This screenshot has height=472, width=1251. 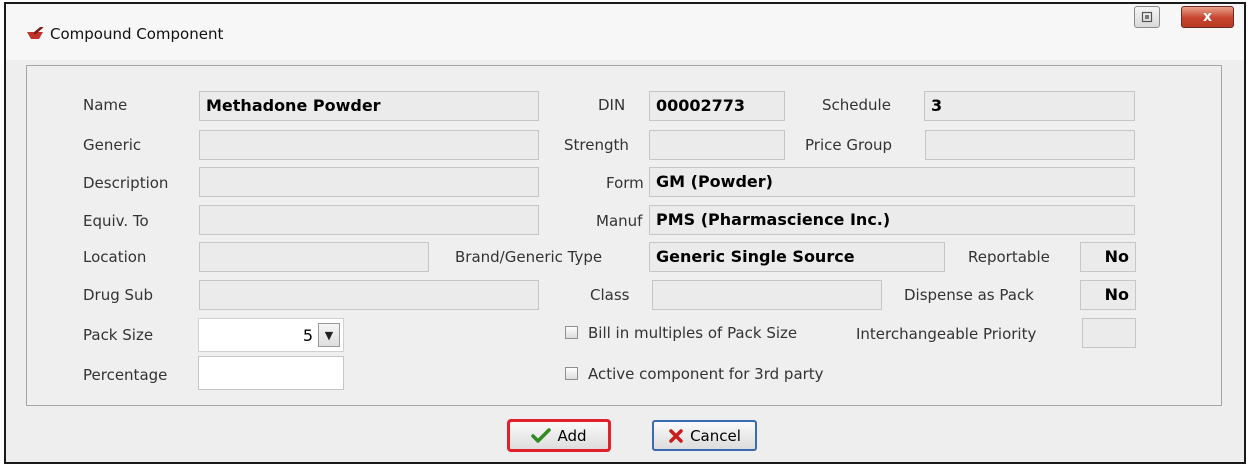 I want to click on equiv-to-field, so click(x=369, y=220).